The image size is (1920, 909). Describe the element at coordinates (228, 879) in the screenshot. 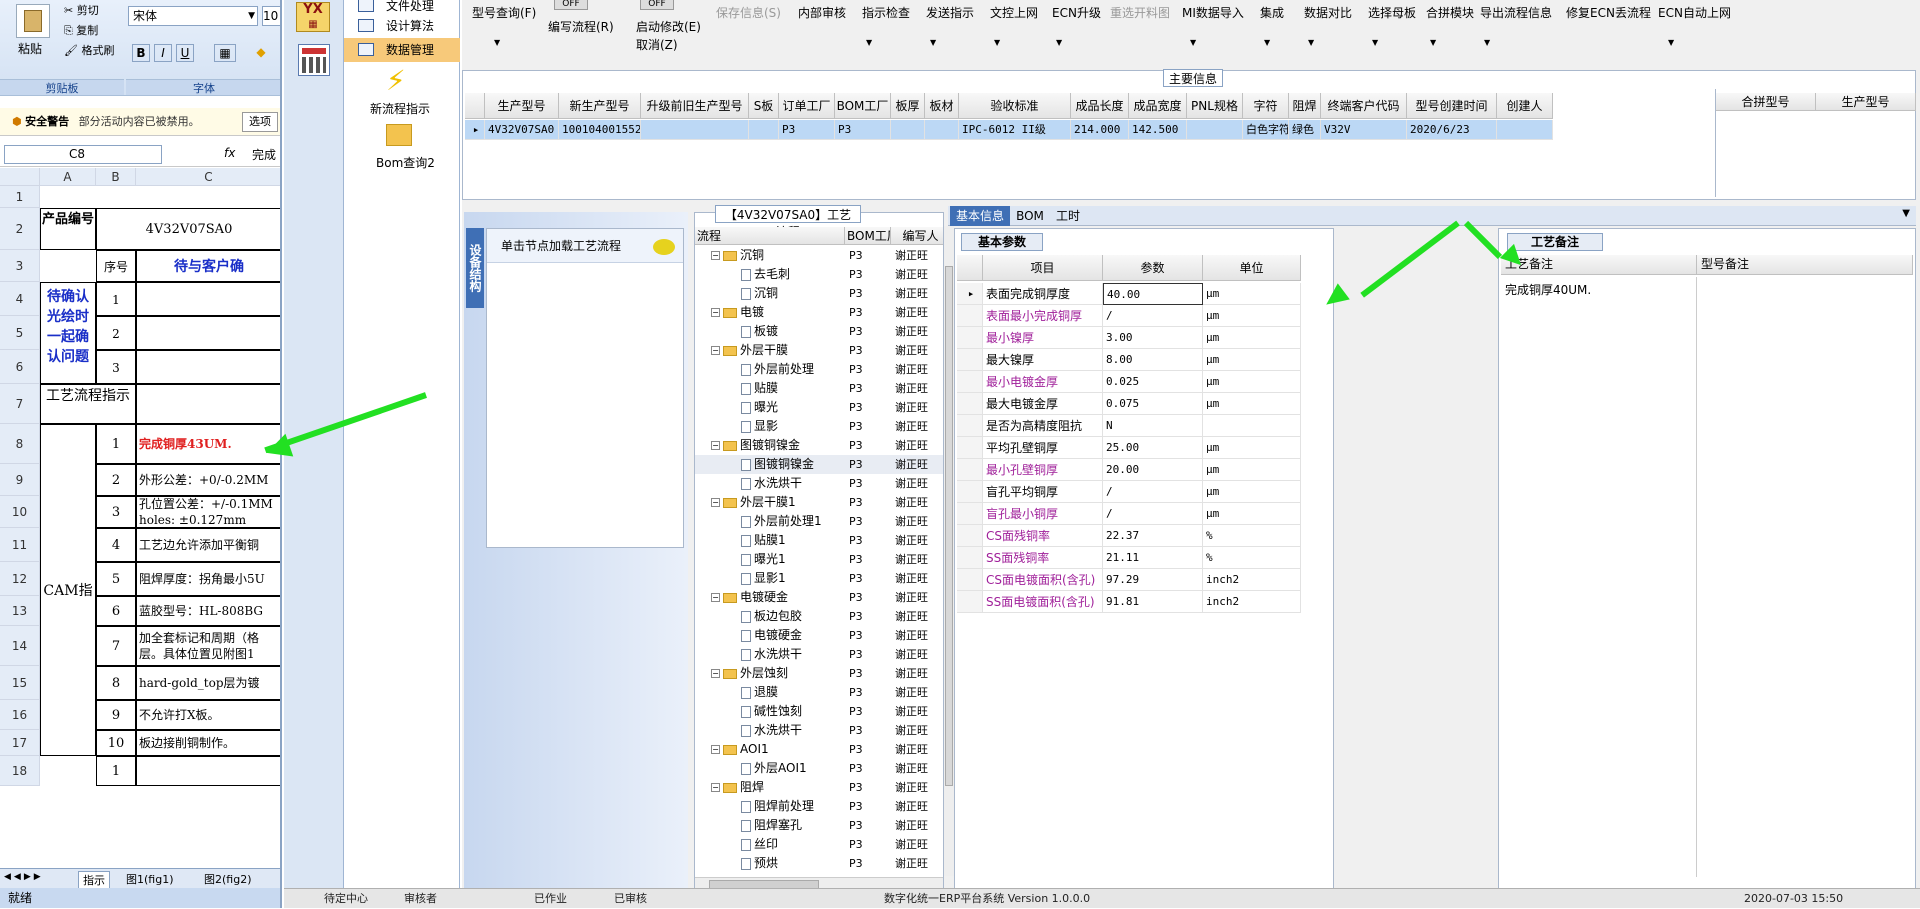

I see `sheet-tab-2: 图2(fig2)` at that location.